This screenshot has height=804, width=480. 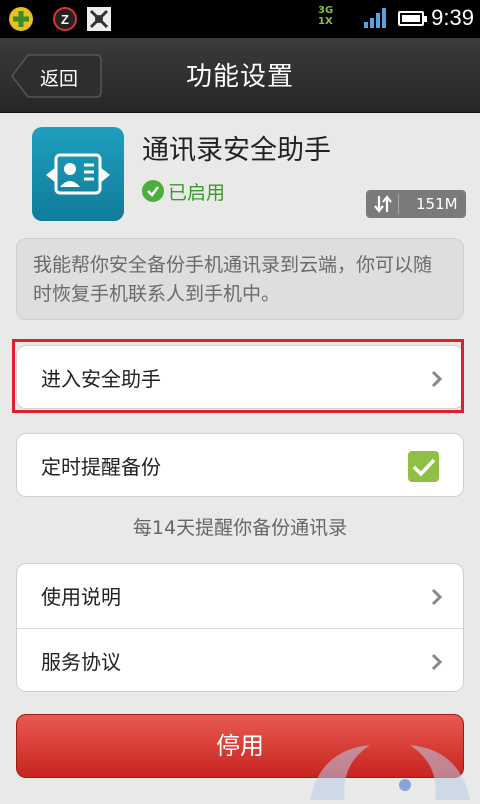 What do you see at coordinates (452, 17) in the screenshot?
I see `clock: 9:39` at bounding box center [452, 17].